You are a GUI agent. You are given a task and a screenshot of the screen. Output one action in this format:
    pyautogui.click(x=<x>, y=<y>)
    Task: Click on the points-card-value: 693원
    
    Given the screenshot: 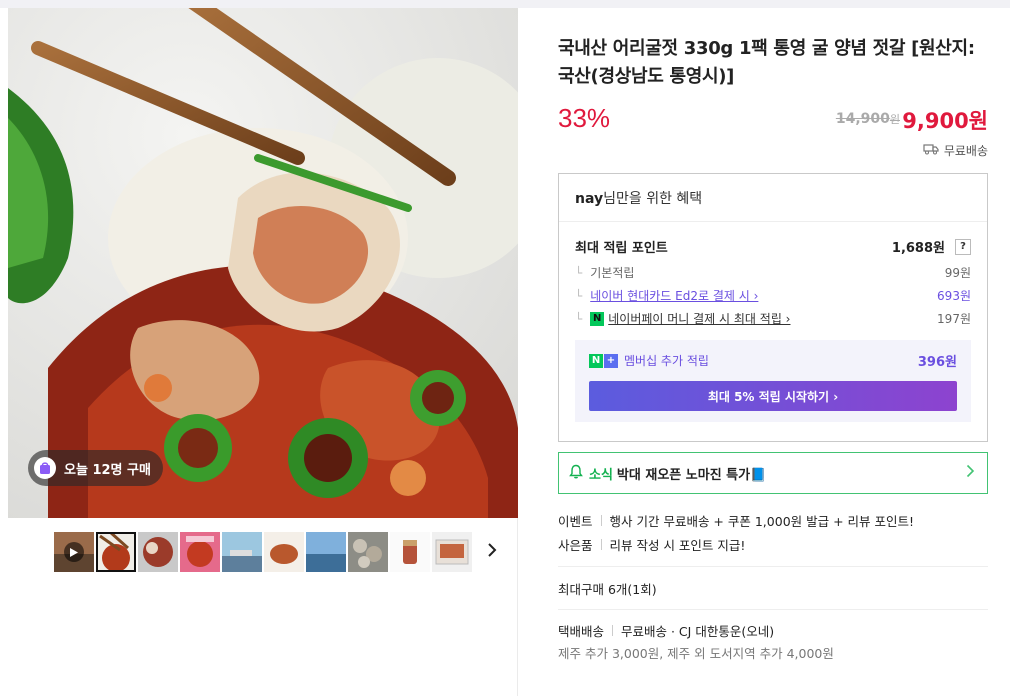 What is the action you would take?
    pyautogui.click(x=954, y=296)
    